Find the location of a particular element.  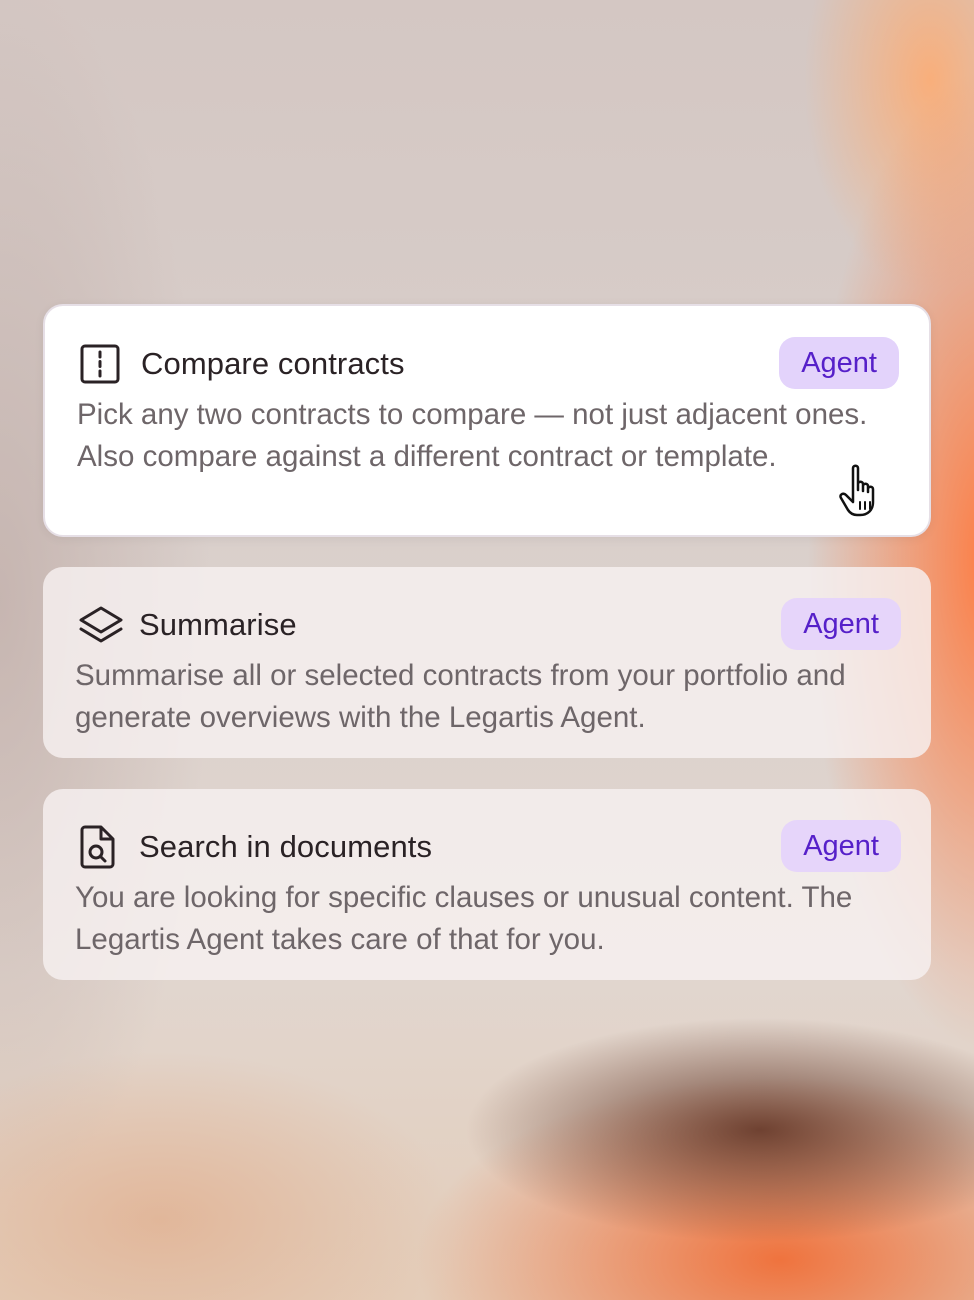

card-title: Search in documents is located at coordinates (286, 846).